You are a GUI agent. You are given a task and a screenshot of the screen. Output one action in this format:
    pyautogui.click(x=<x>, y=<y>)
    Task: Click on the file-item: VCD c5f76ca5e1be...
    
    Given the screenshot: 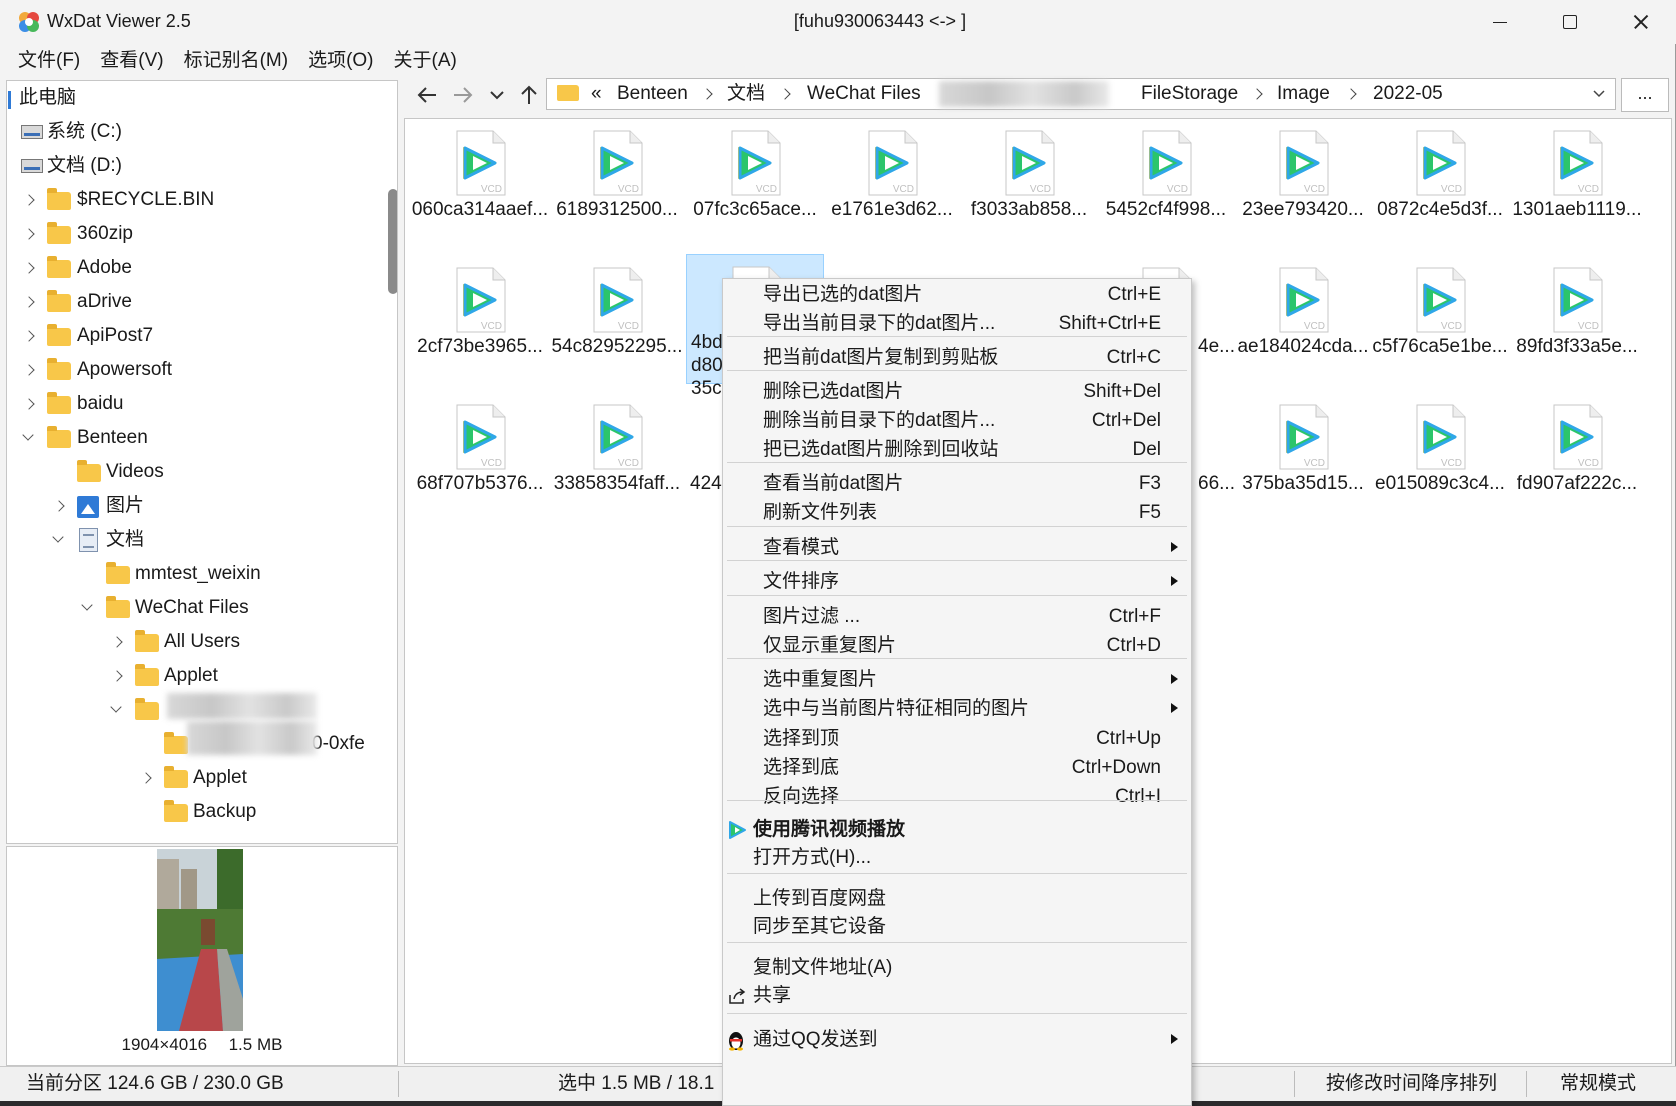 What is the action you would take?
    pyautogui.click(x=1440, y=325)
    